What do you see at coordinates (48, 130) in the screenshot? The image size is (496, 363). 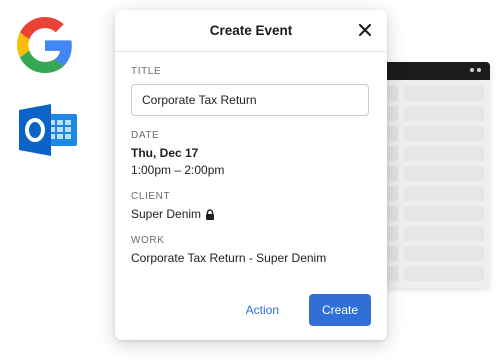 I see `outlook-icon` at bounding box center [48, 130].